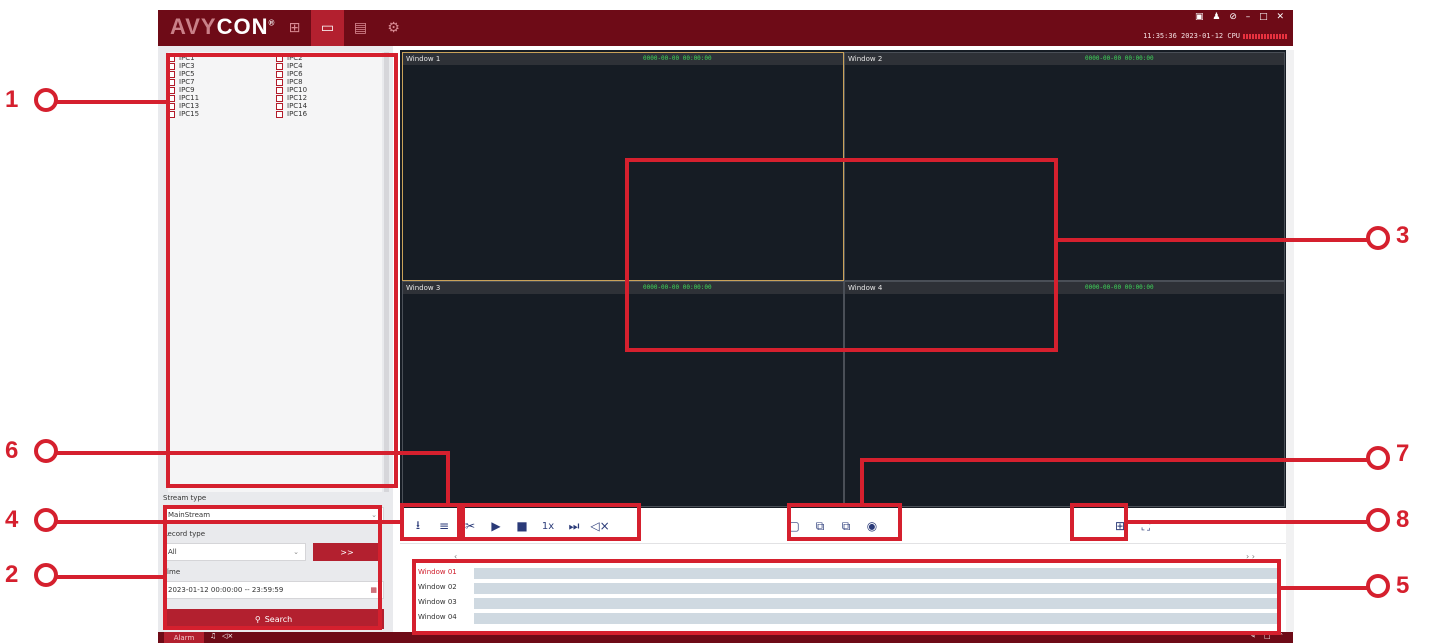 The height and width of the screenshot is (643, 1429). I want to click on right-gutter, so click(1290, 341).